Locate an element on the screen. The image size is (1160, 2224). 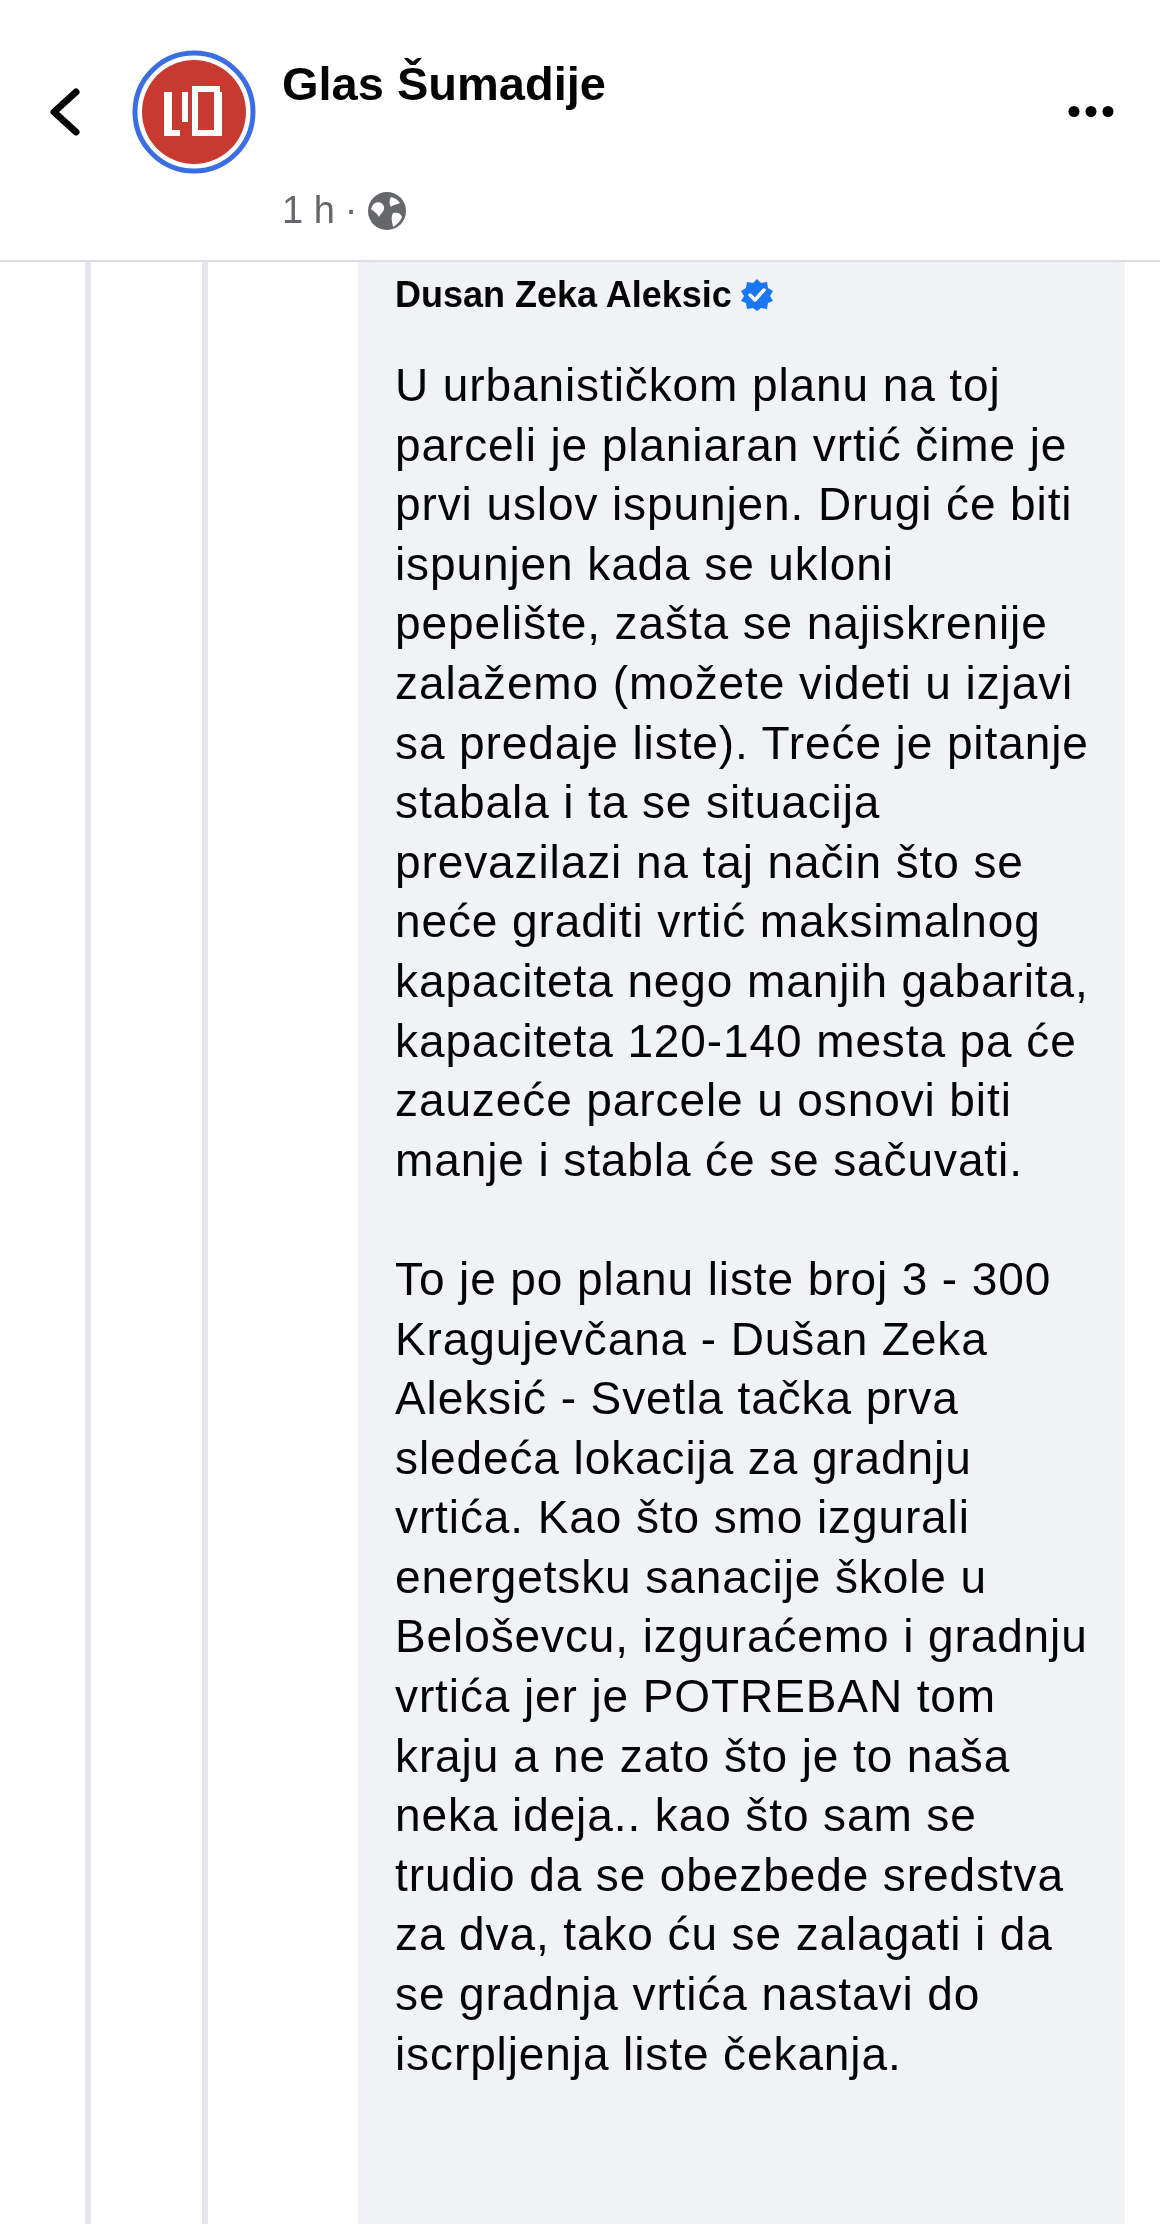
post-time: 1 h is located at coordinates (308, 210).